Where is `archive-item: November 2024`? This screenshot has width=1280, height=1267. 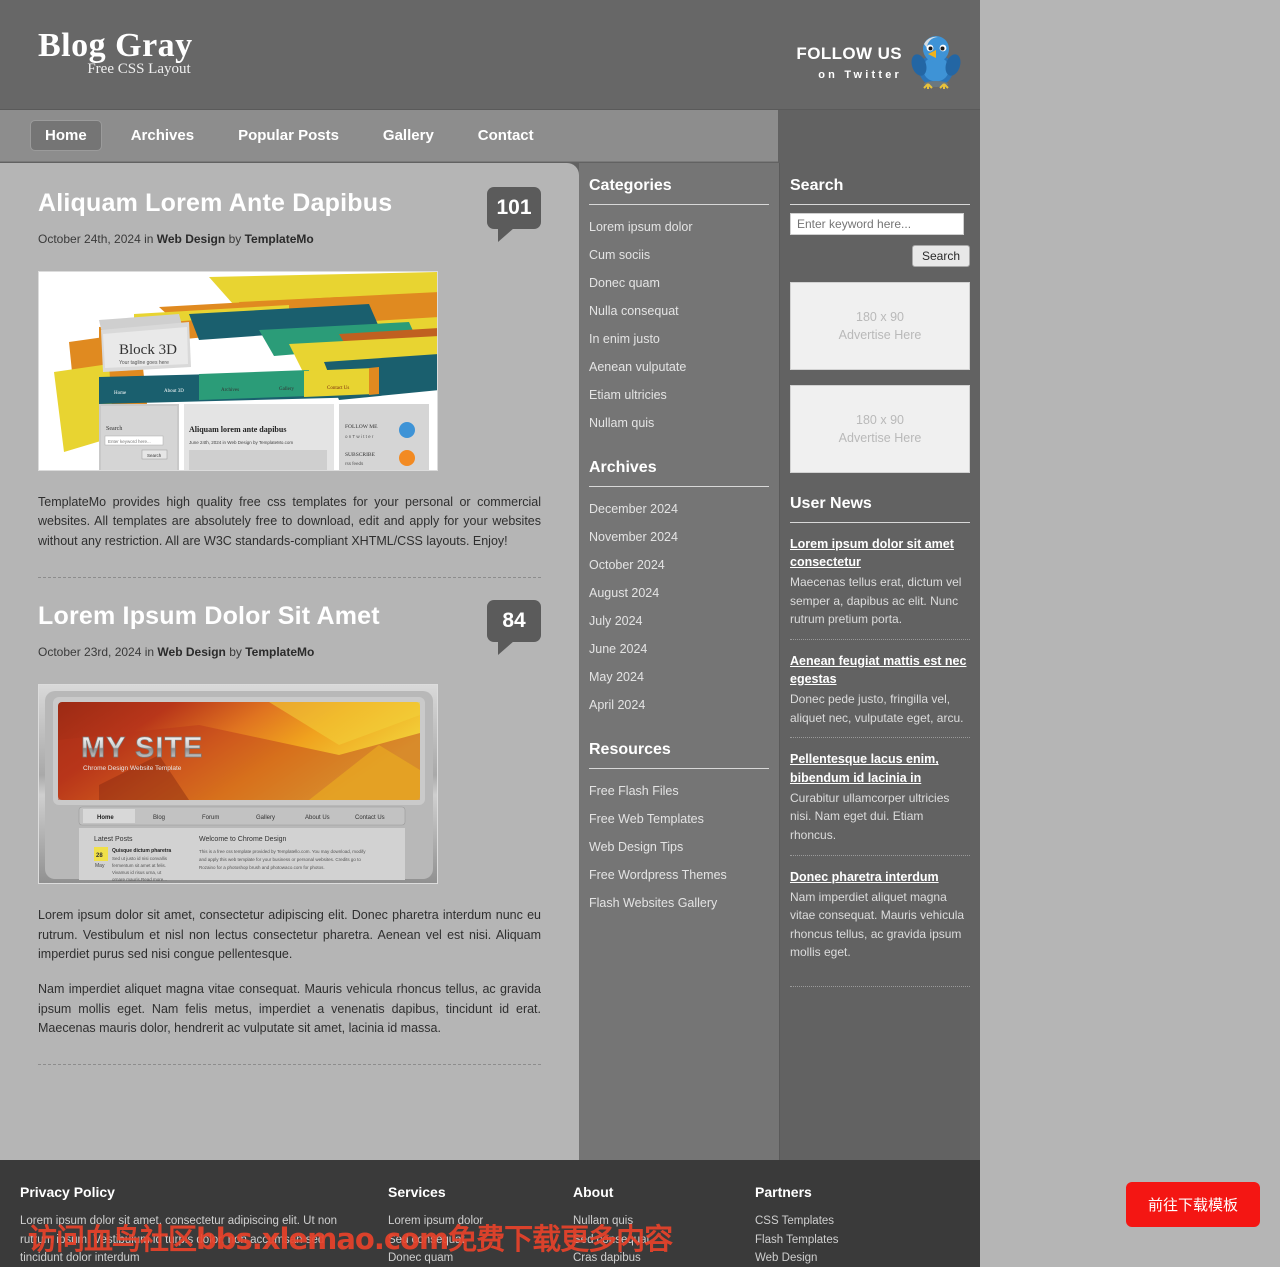
archive-item: November 2024 is located at coordinates (684, 537).